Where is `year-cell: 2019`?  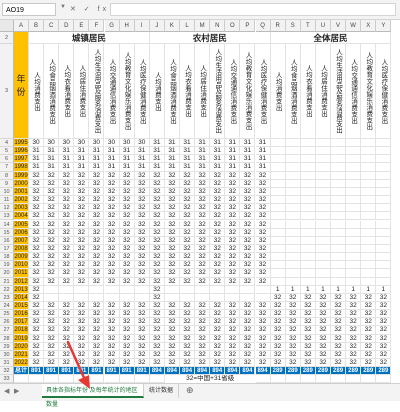
year-cell: 2019 is located at coordinates (21, 338).